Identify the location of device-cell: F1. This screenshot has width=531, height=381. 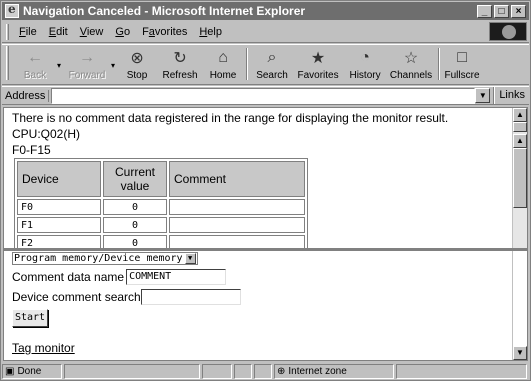
(59, 225).